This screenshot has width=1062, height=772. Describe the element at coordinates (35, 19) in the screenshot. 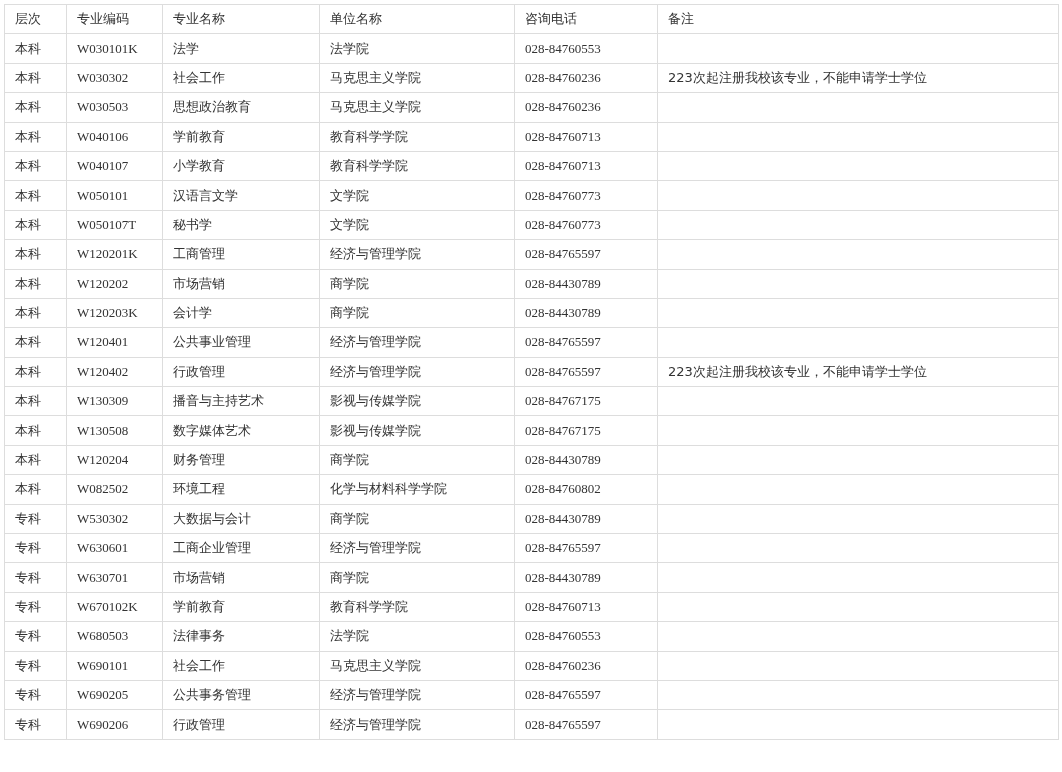

I see `column-header: 层次` at that location.